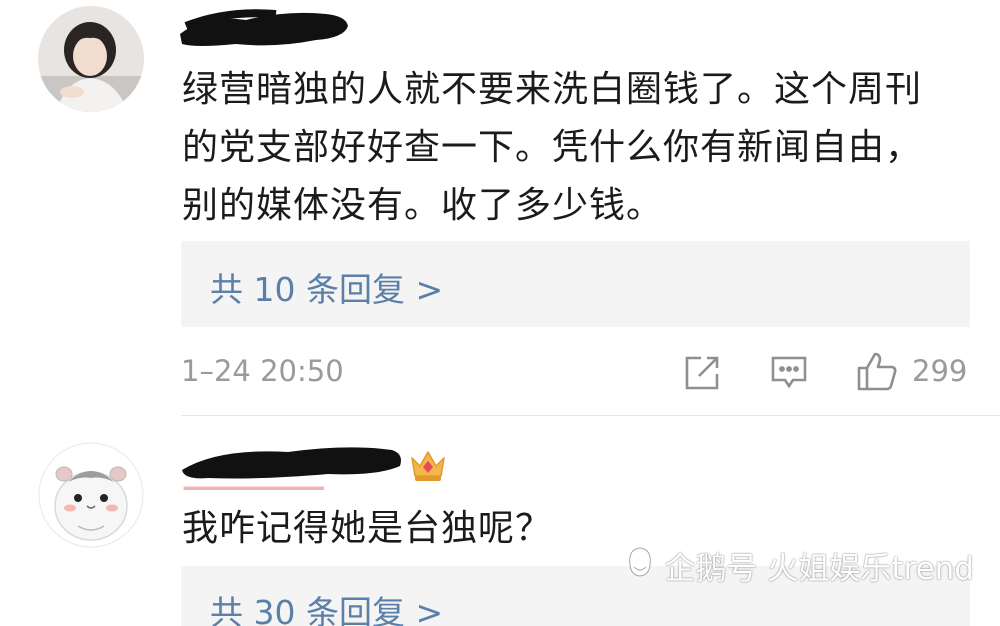  Describe the element at coordinates (575, 284) in the screenshot. I see `replies-box: 共 10 条回复 >` at that location.